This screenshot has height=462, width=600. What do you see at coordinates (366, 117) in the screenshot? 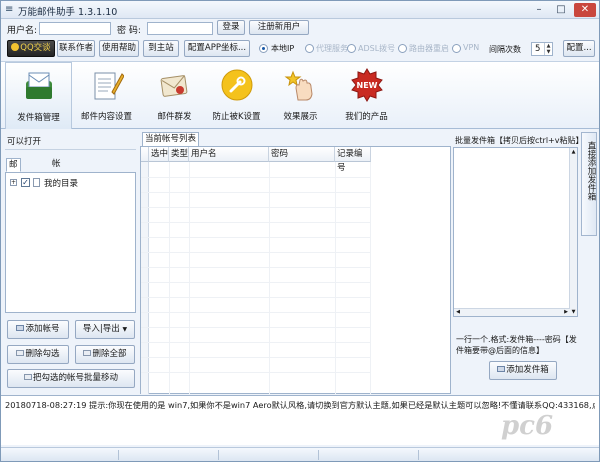
I see `tool-our-products-label: 我们的产品` at bounding box center [366, 117].